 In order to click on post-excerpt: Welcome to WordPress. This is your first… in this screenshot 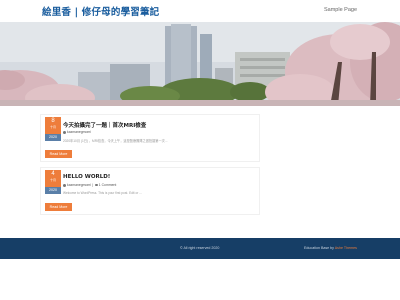, I will do `click(102, 193)`.